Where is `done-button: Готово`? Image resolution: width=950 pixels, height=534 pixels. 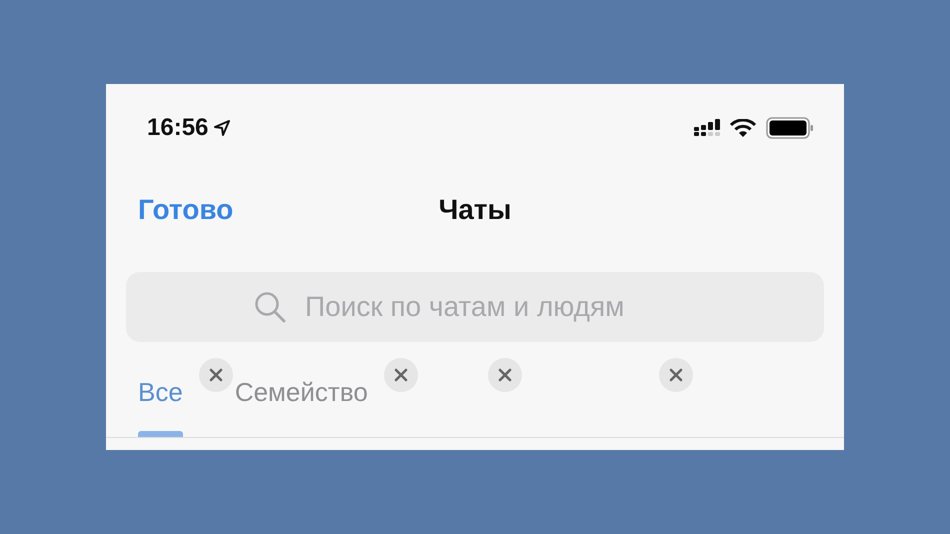
done-button: Готово is located at coordinates (186, 210).